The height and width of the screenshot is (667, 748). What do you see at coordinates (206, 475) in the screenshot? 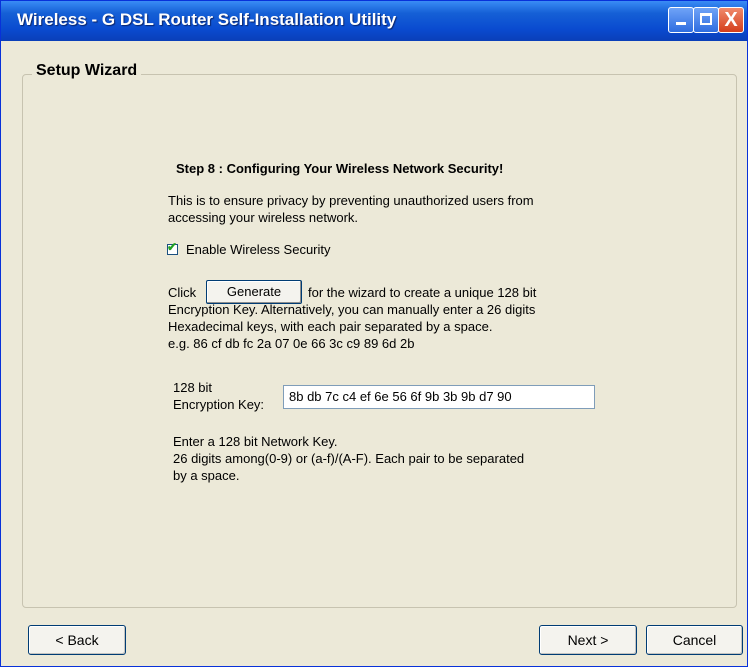
I see `hint-line: by a space.` at bounding box center [206, 475].